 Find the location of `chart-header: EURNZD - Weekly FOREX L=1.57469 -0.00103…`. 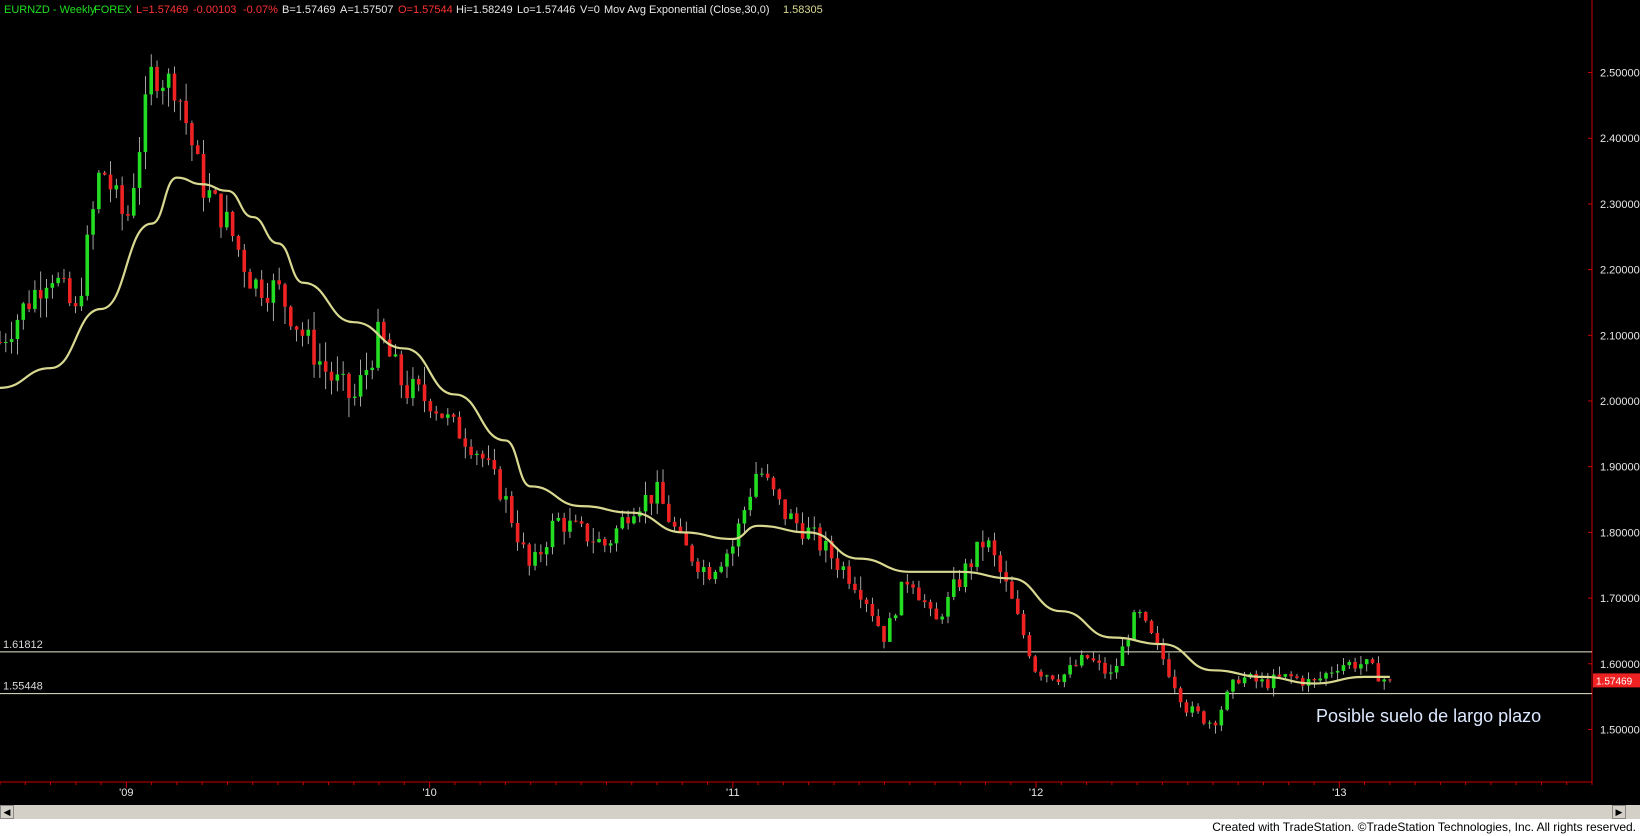

chart-header: EURNZD - Weekly FOREX L=1.57469 -0.00103… is located at coordinates (413, 10).